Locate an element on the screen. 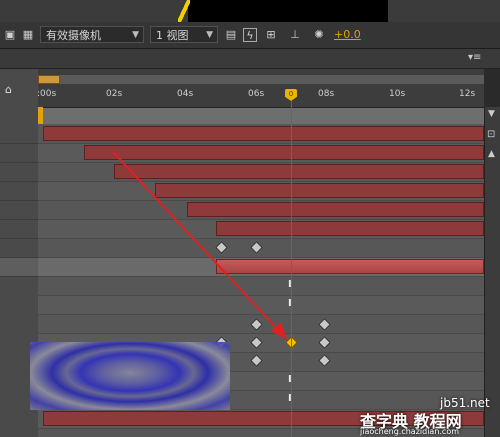 The width and height of the screenshot is (500, 437). watermark-url: jiaocheng.chazidian.com is located at coordinates (410, 431).